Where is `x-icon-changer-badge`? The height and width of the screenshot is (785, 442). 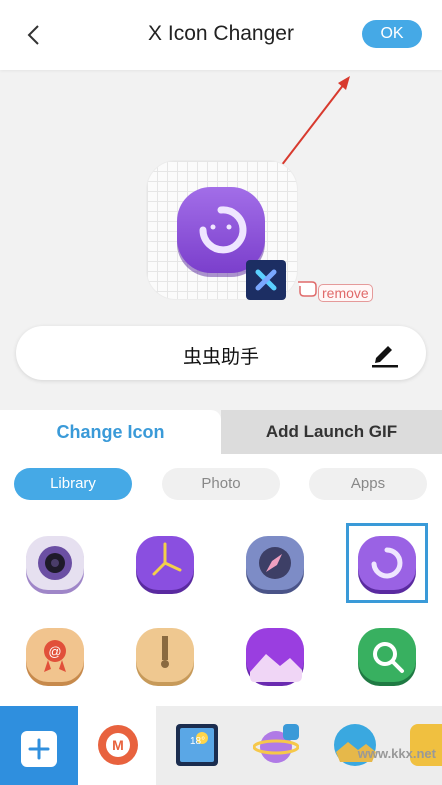 x-icon-changer-badge is located at coordinates (266, 280).